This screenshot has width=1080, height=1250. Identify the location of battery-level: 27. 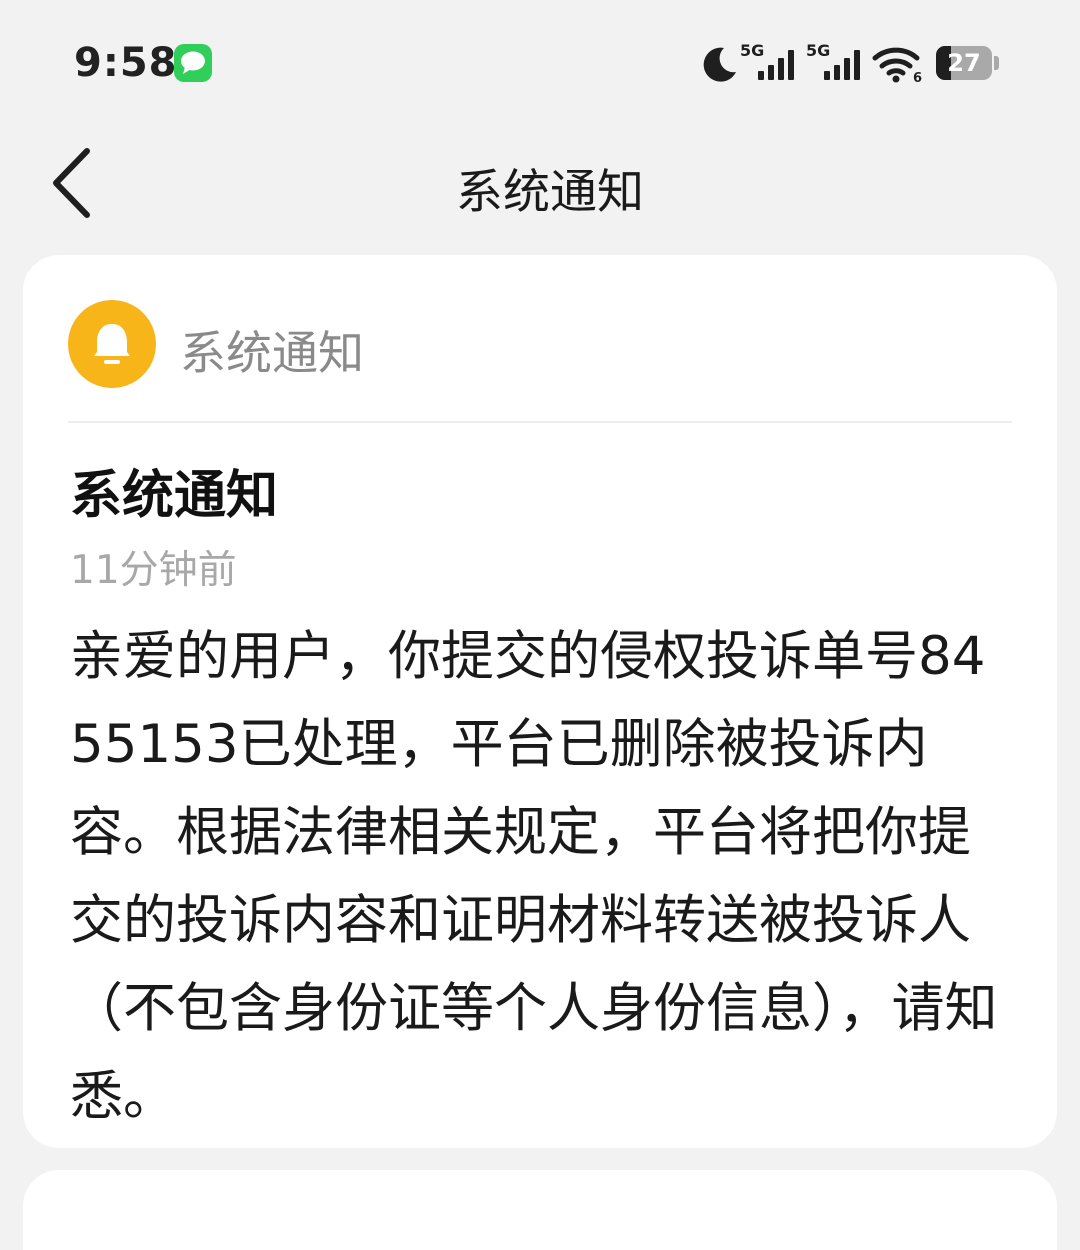
(964, 63).